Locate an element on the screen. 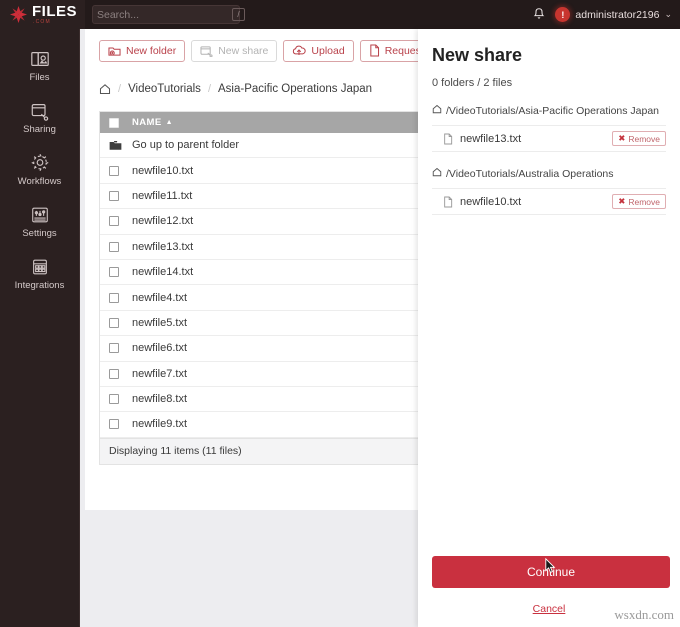  share-file-name: newfile10.txt is located at coordinates (491, 201).